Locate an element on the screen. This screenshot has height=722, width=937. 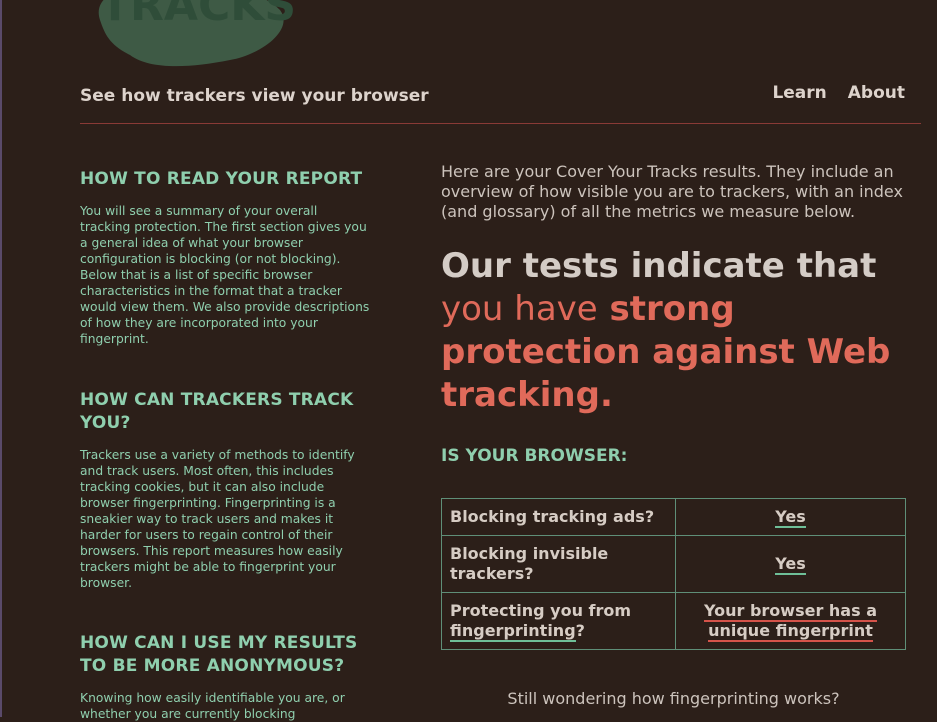
nav-about-link: About is located at coordinates (876, 93).